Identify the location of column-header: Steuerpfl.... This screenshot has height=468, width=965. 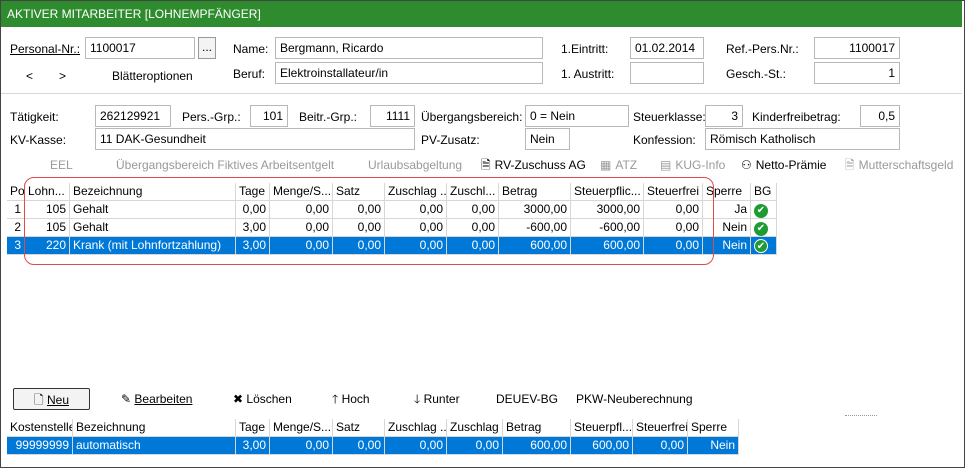
(602, 428).